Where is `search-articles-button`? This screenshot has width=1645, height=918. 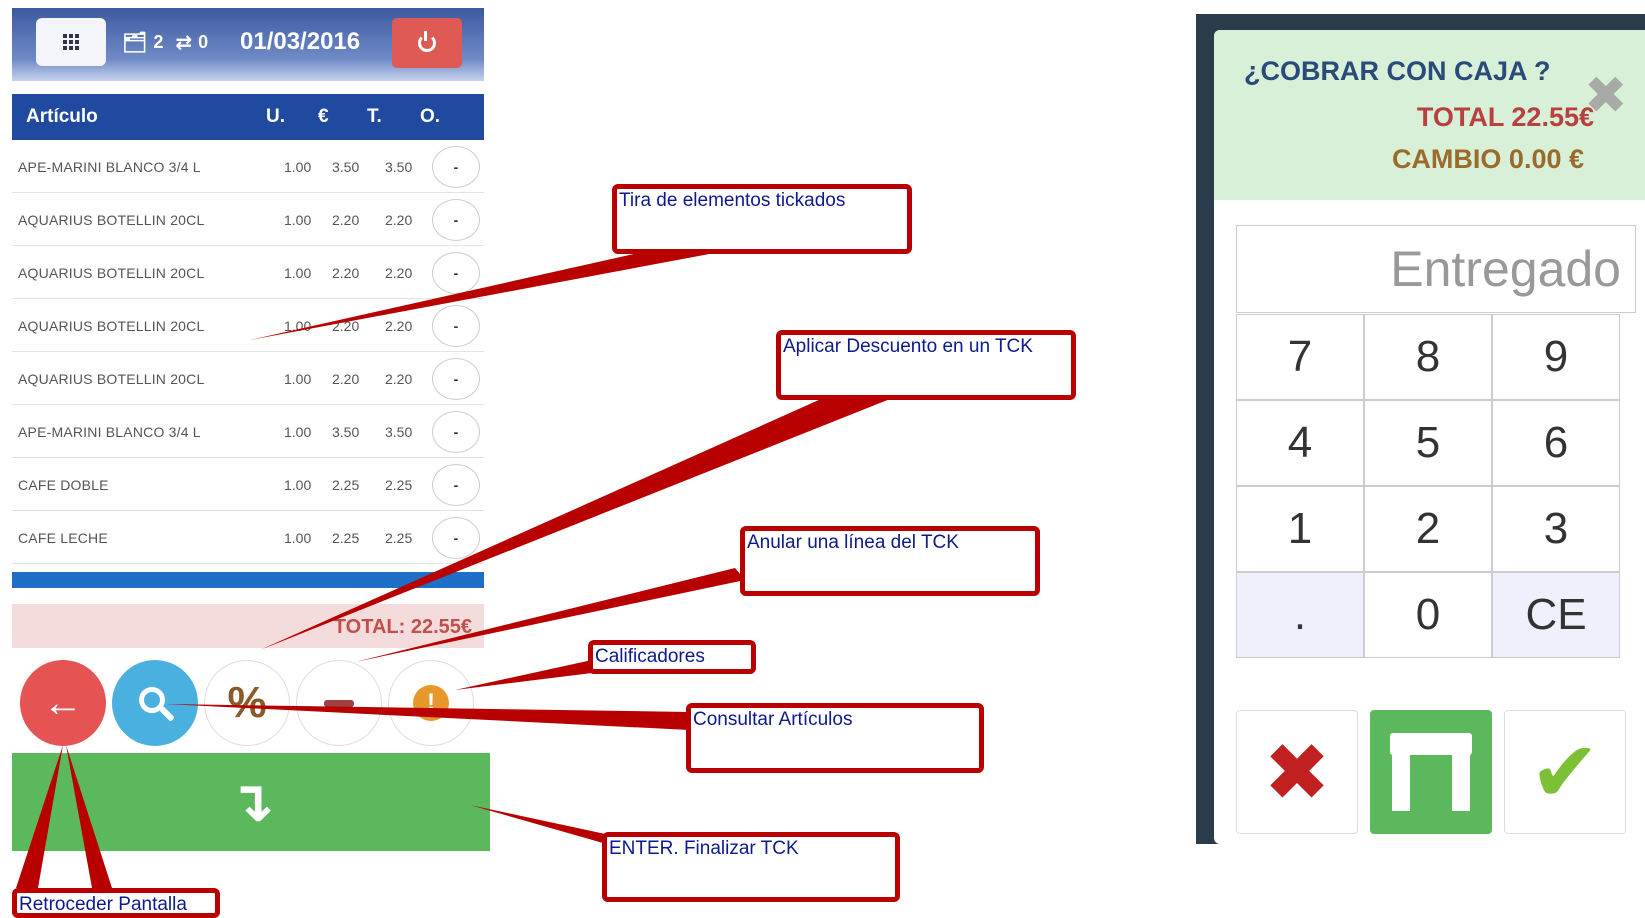 search-articles-button is located at coordinates (155, 703).